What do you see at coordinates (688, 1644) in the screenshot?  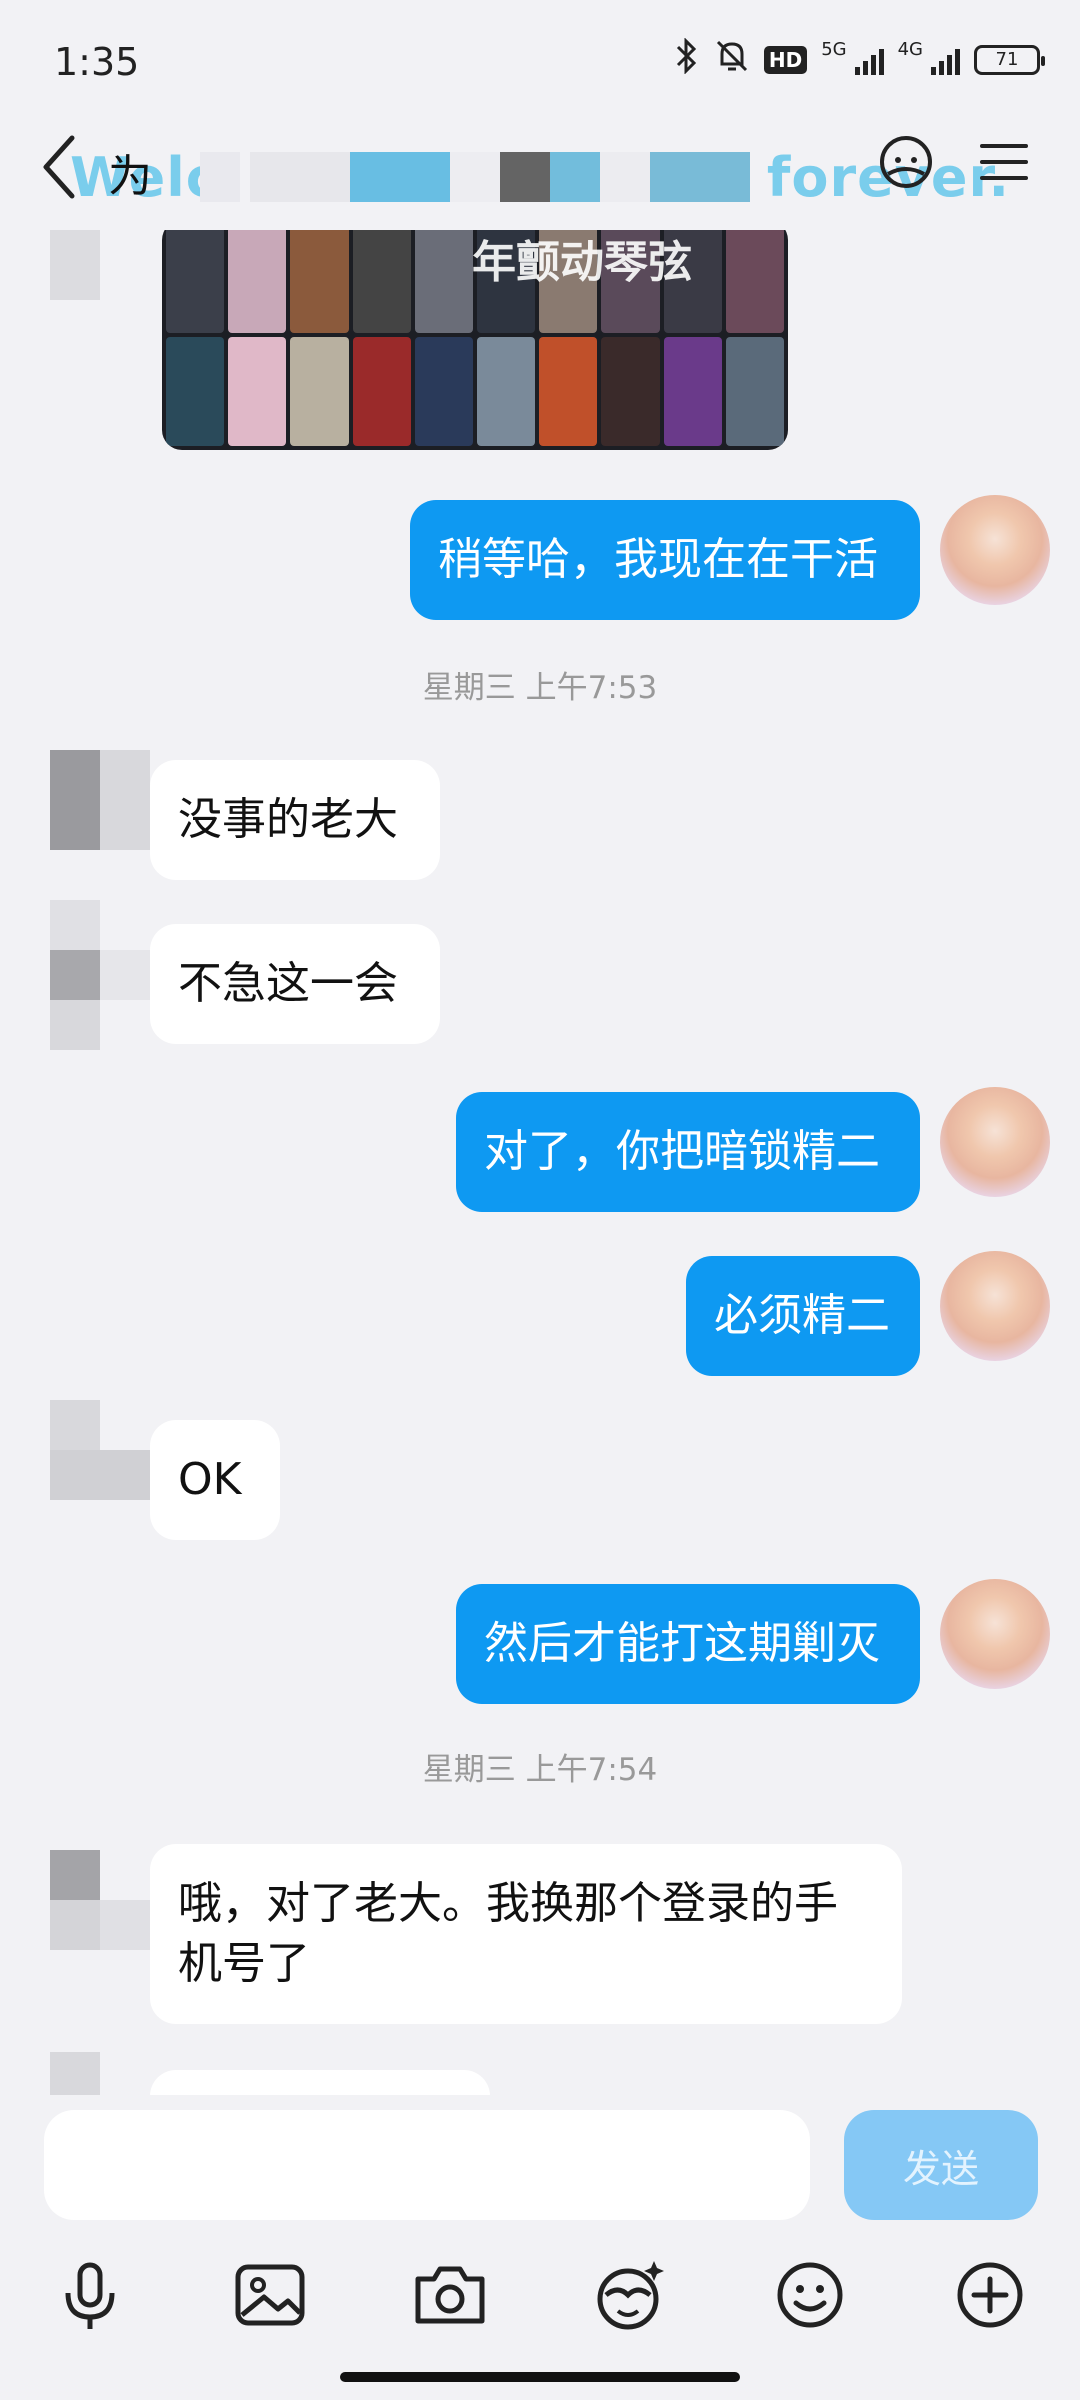 I see `message-bubble-outgoing: 然后才能打这期剿灭` at bounding box center [688, 1644].